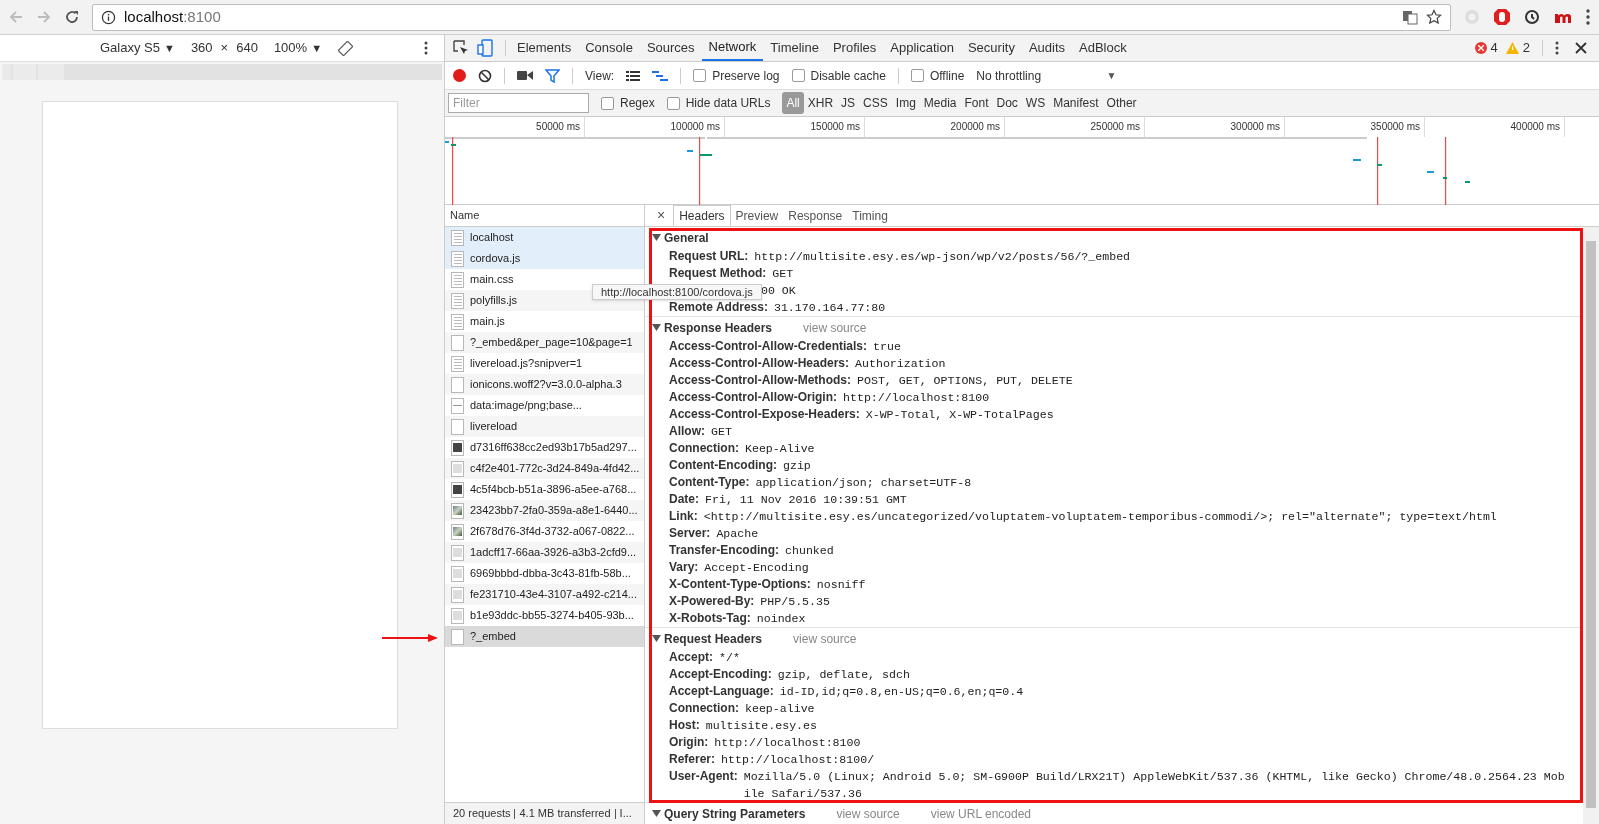 The width and height of the screenshot is (1599, 824). What do you see at coordinates (485, 75) in the screenshot?
I see `clear-icon` at bounding box center [485, 75].